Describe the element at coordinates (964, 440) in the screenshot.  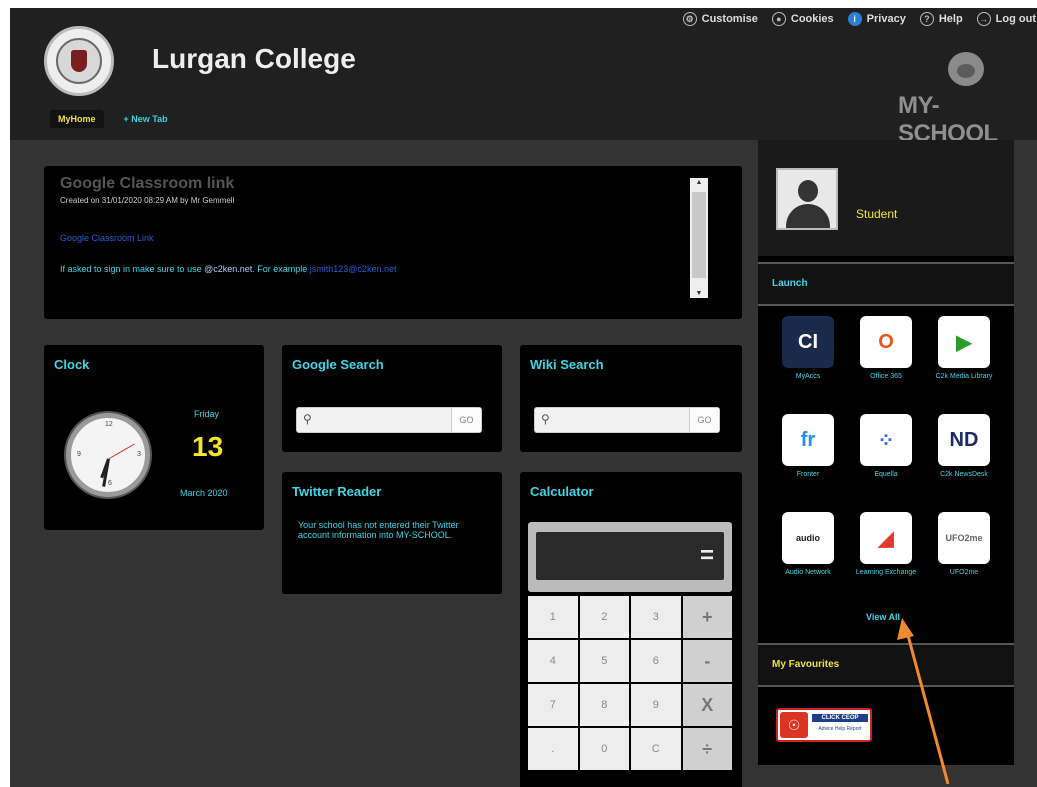
I see `newsdesk-icon: ND` at that location.